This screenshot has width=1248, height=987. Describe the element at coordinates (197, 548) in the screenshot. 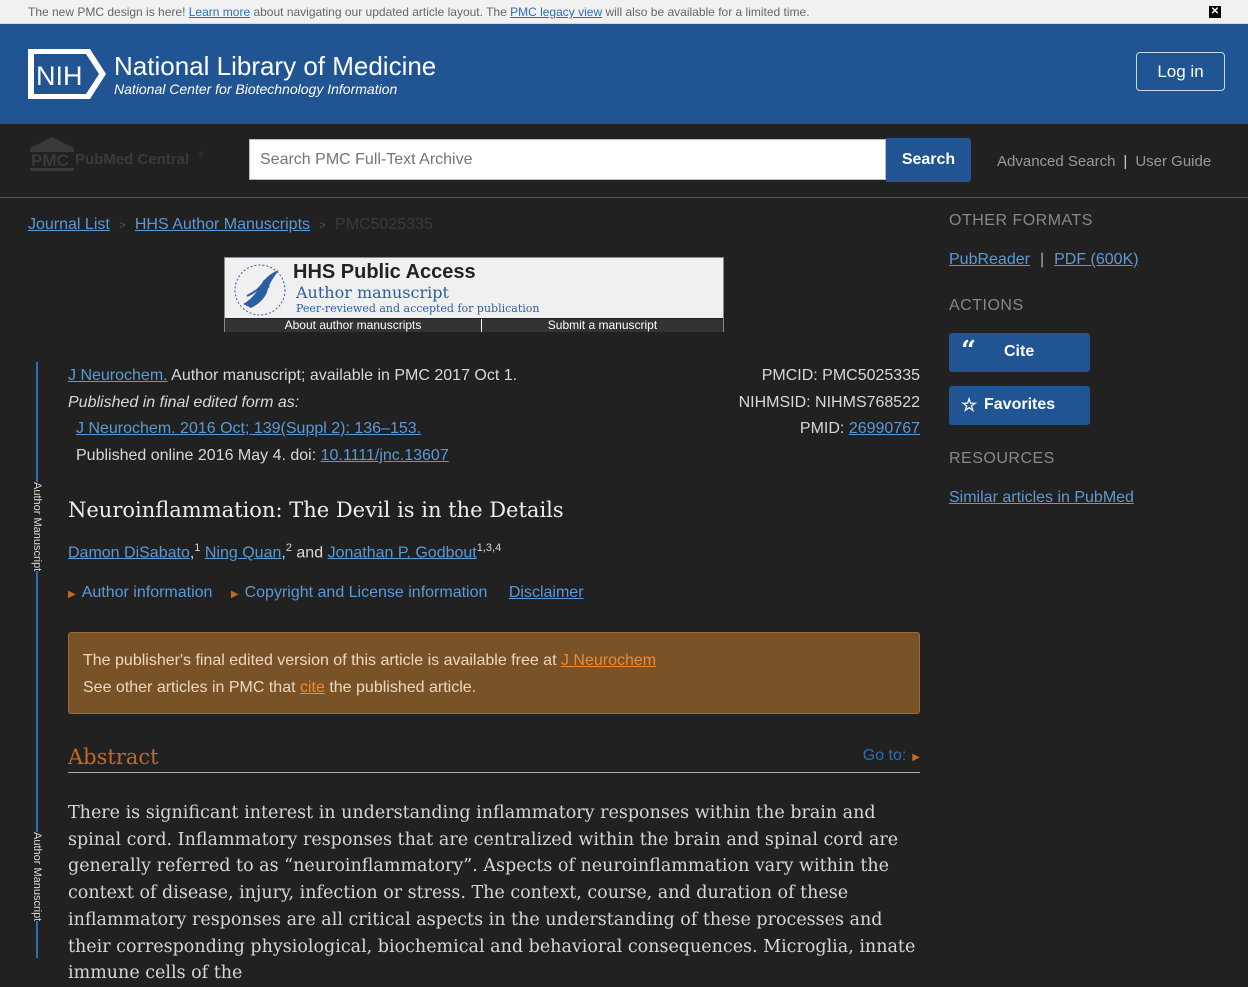

I see `author-affiliation: 1` at that location.